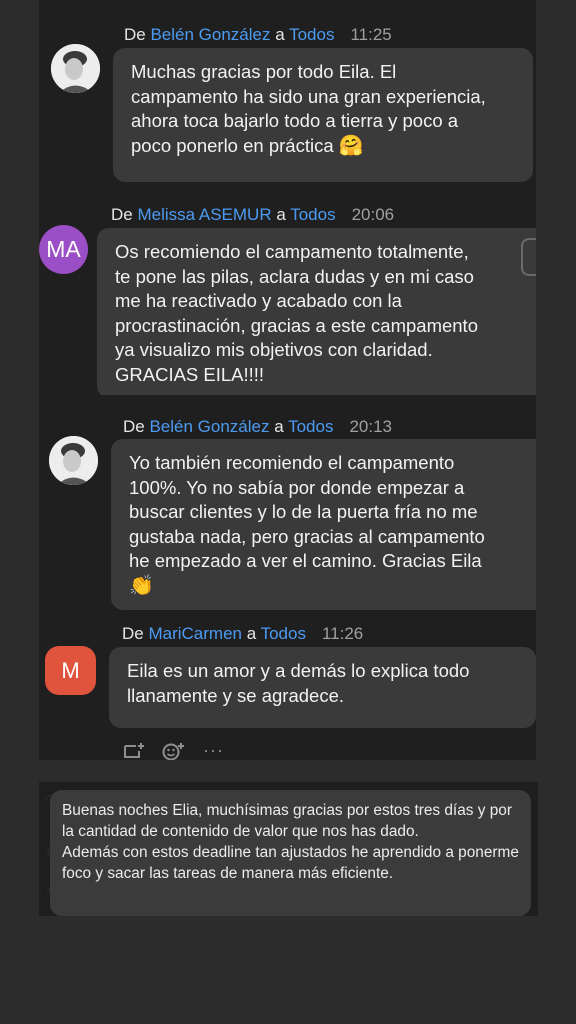 The width and height of the screenshot is (576, 1024). Describe the element at coordinates (134, 751) in the screenshot. I see `add-reaction-icon` at that location.